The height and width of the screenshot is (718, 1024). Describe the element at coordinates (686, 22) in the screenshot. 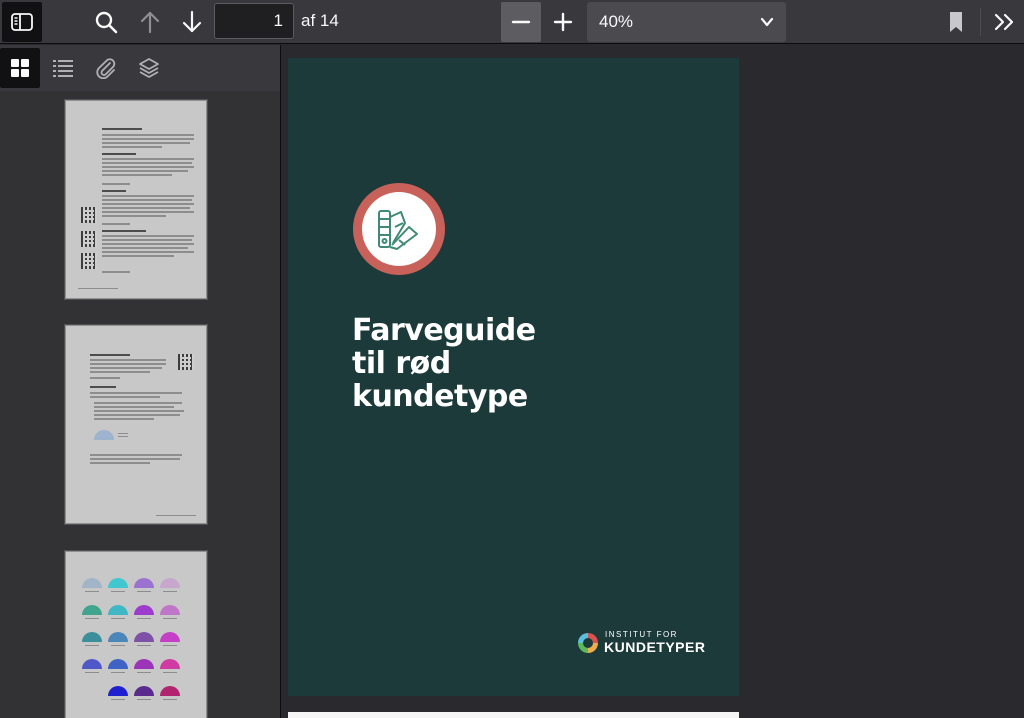

I see `zoom-select: 40%` at that location.